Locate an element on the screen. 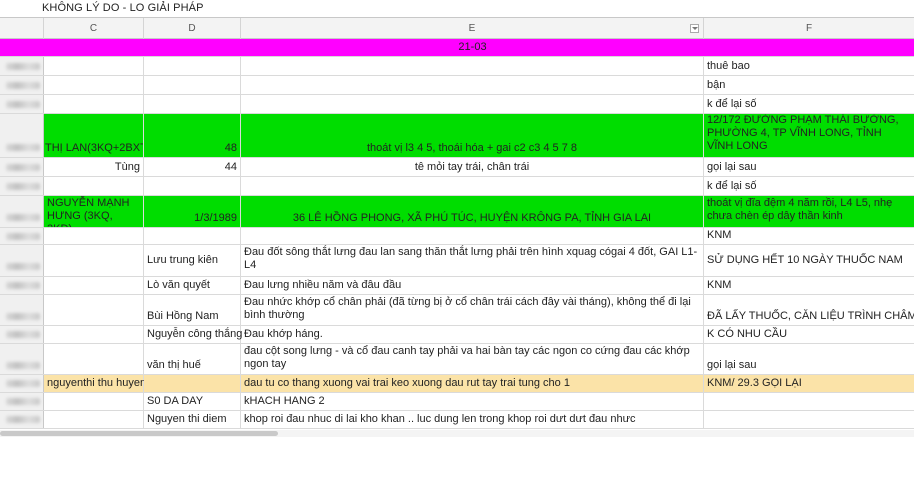 The height and width of the screenshot is (486, 914). table-row: KNM is located at coordinates (457, 236).